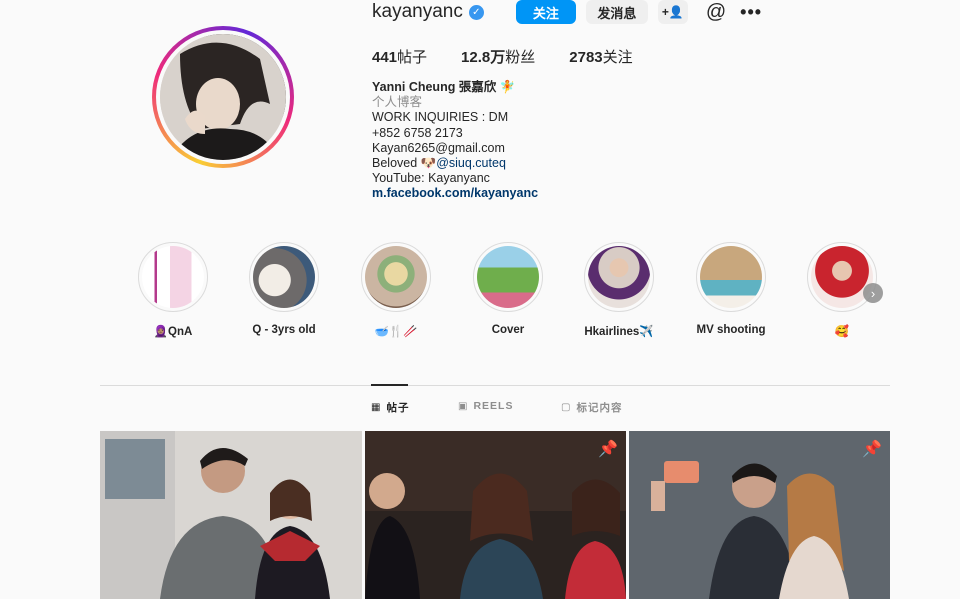 The image size is (960, 599). What do you see at coordinates (284, 330) in the screenshot?
I see `highlight-label: Q - 3yrs old` at bounding box center [284, 330].